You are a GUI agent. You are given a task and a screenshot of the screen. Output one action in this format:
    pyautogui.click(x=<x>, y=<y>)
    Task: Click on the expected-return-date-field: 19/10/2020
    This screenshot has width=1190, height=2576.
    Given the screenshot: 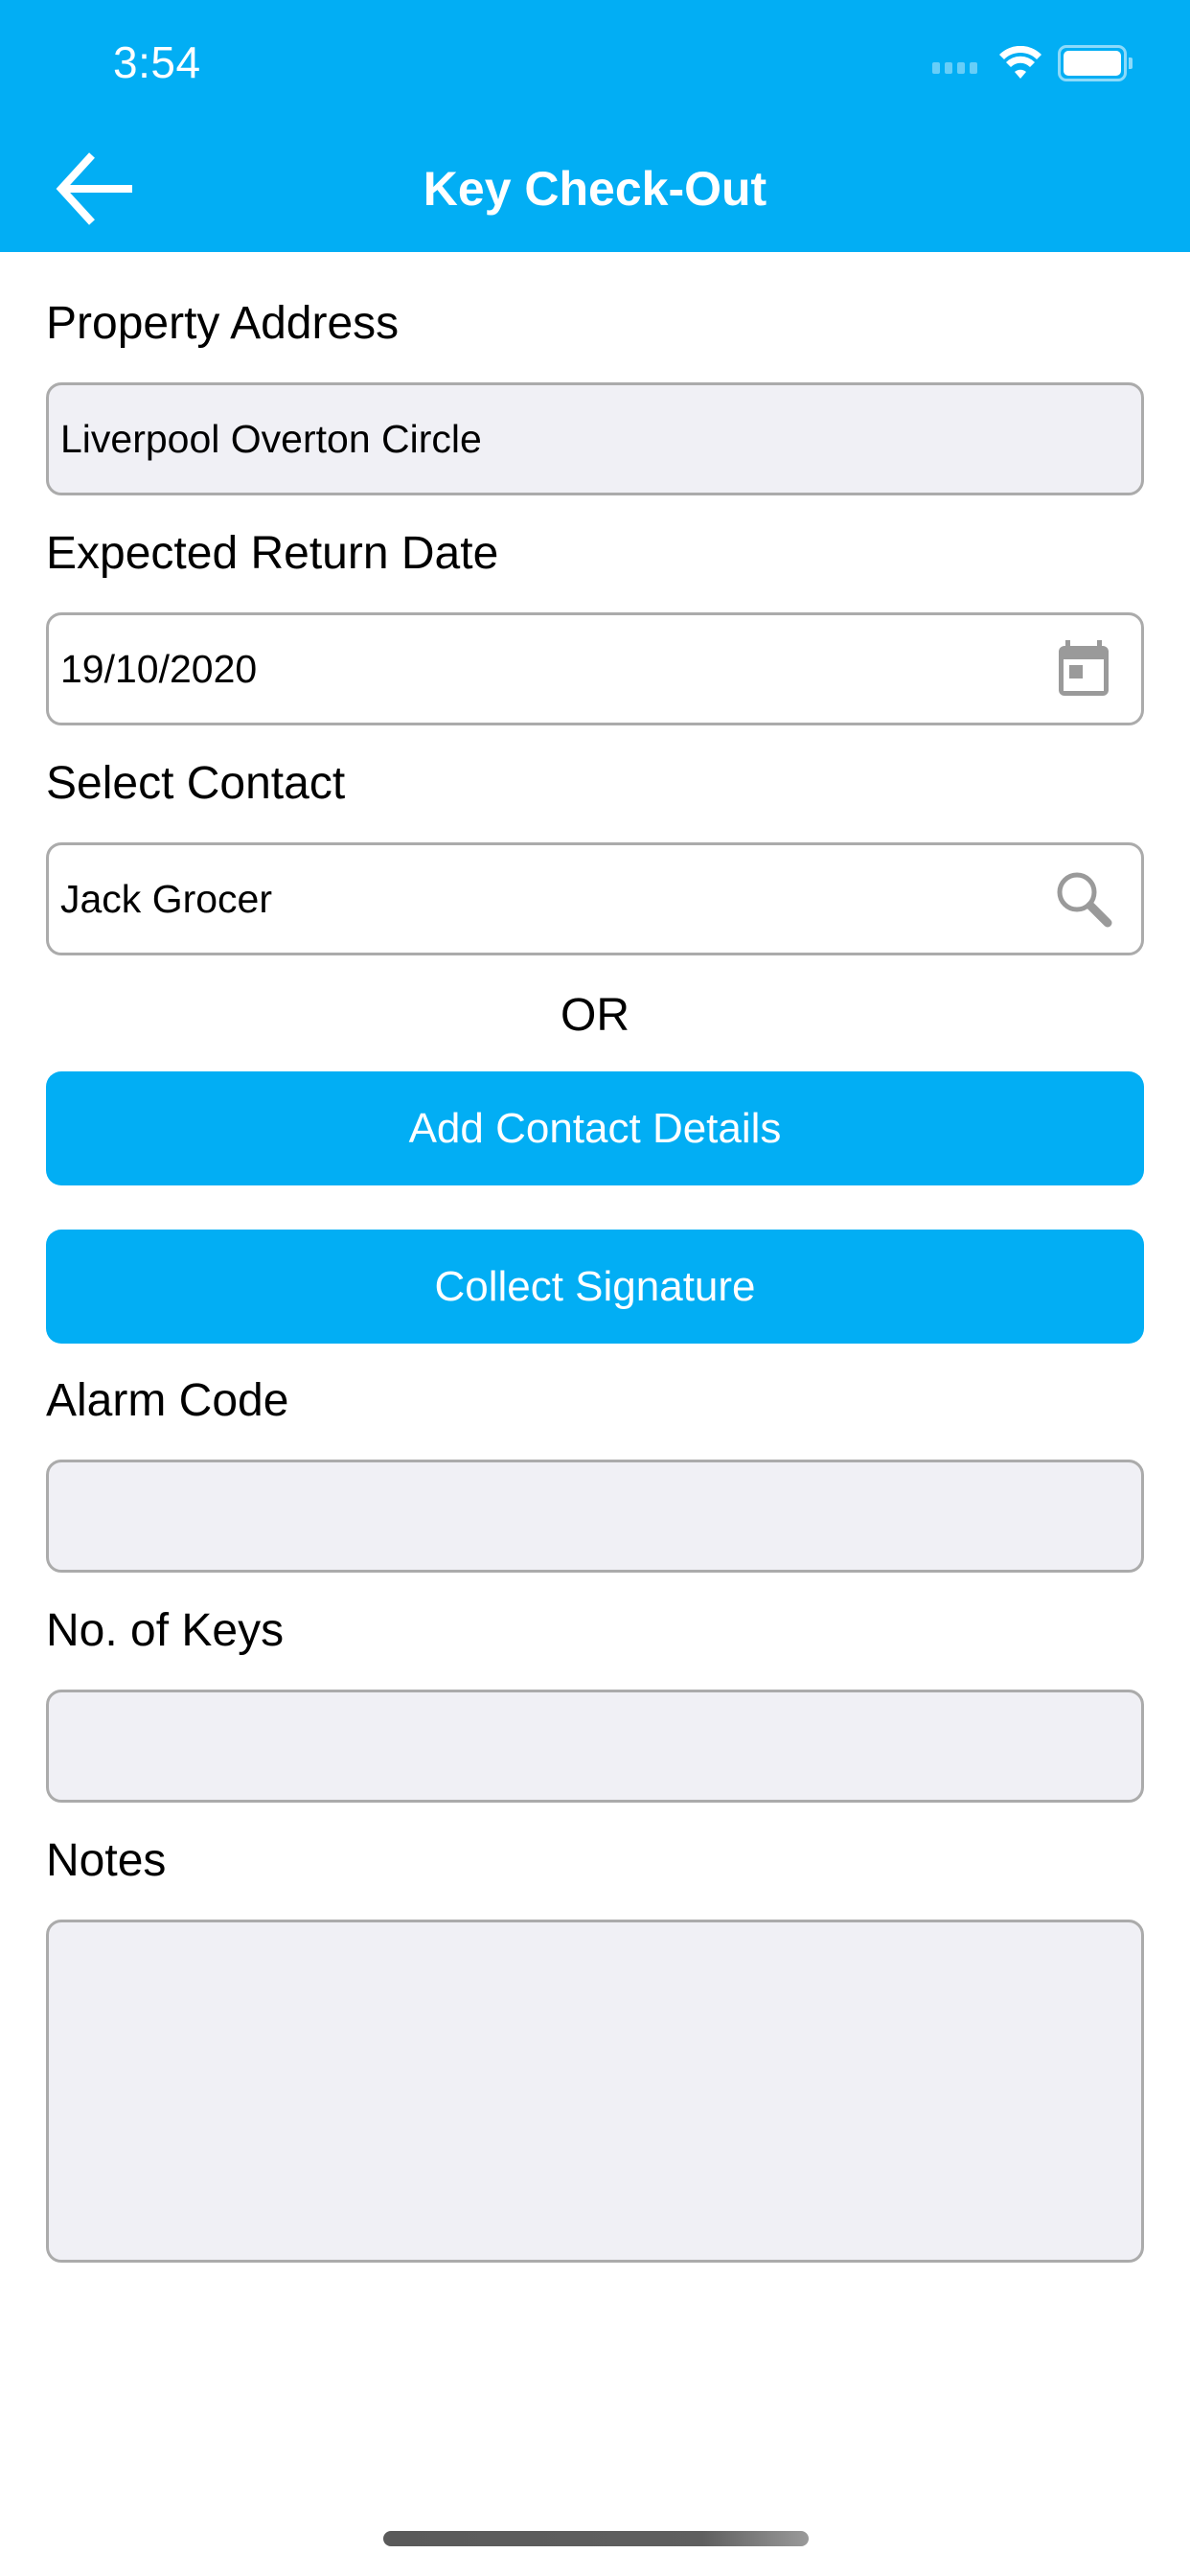 What is the action you would take?
    pyautogui.click(x=595, y=668)
    